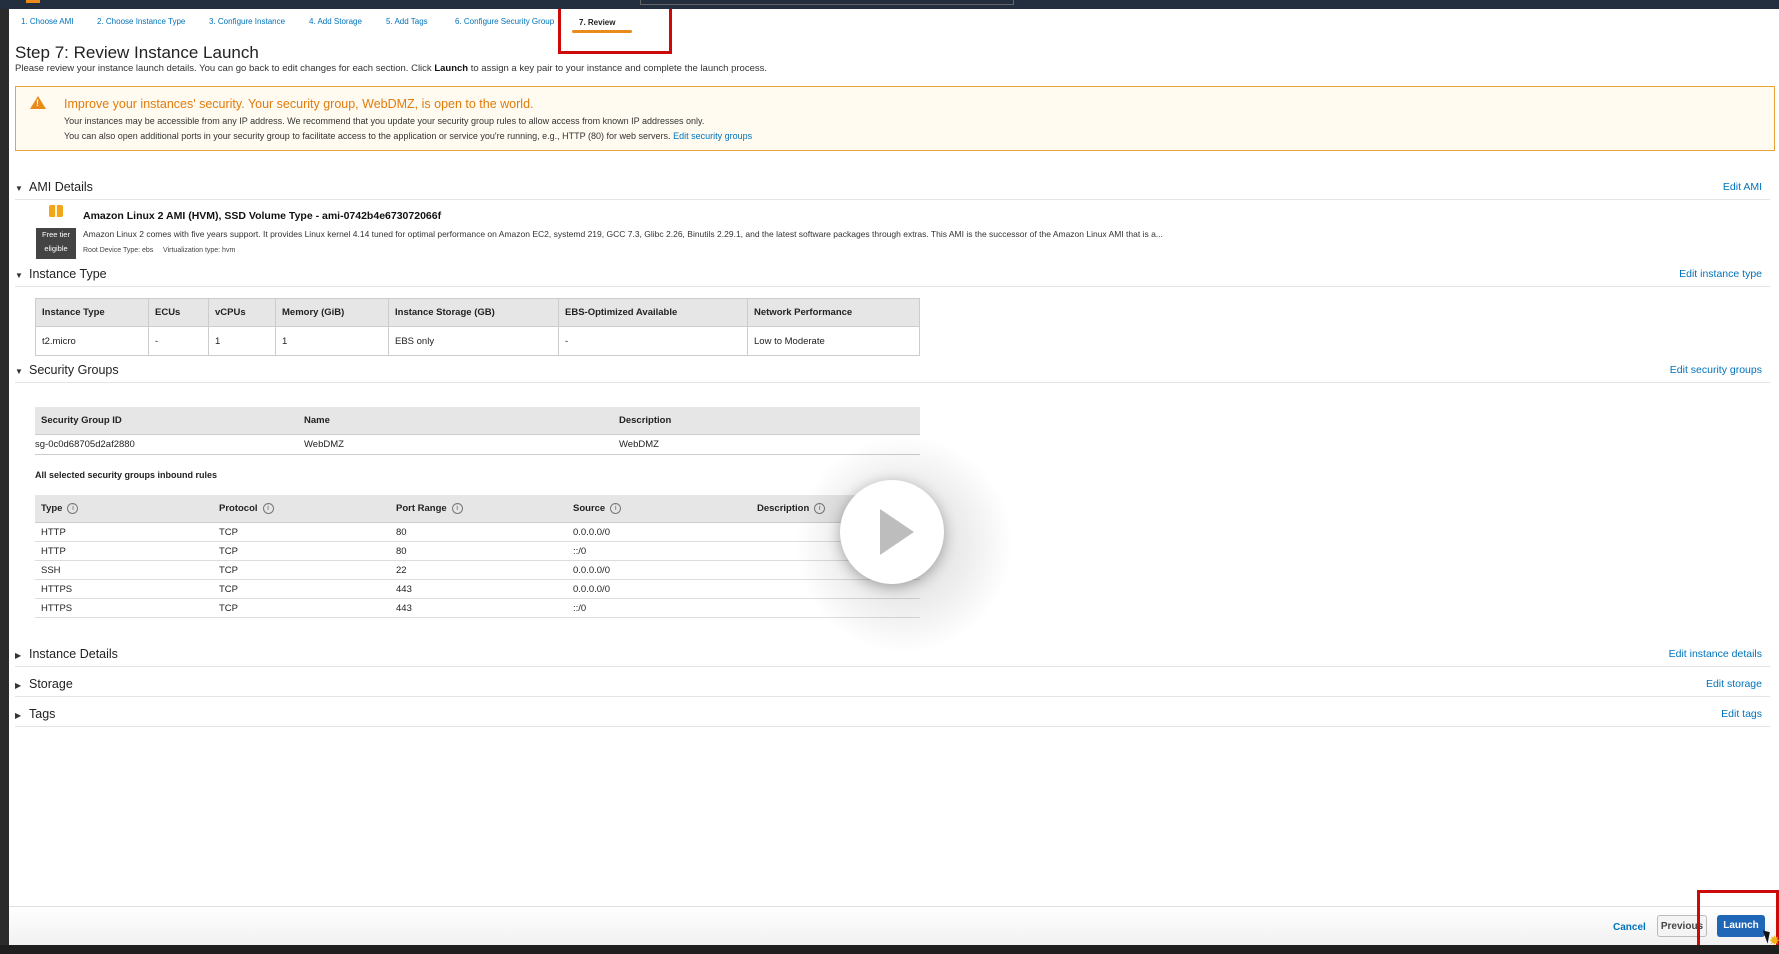 This screenshot has width=1779, height=954. I want to click on column-header-label: Protocol, so click(238, 508).